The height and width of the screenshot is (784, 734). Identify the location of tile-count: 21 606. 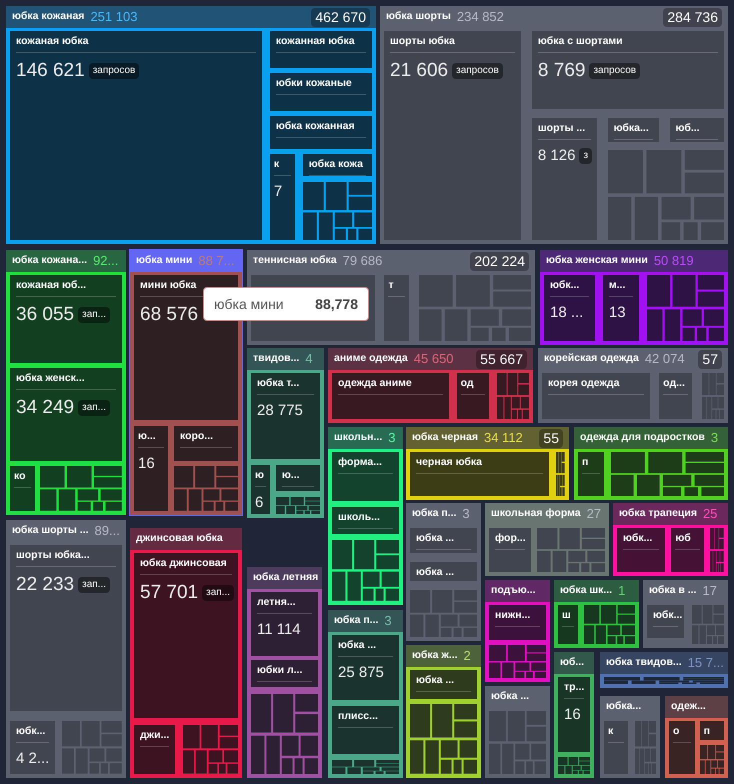
(419, 71).